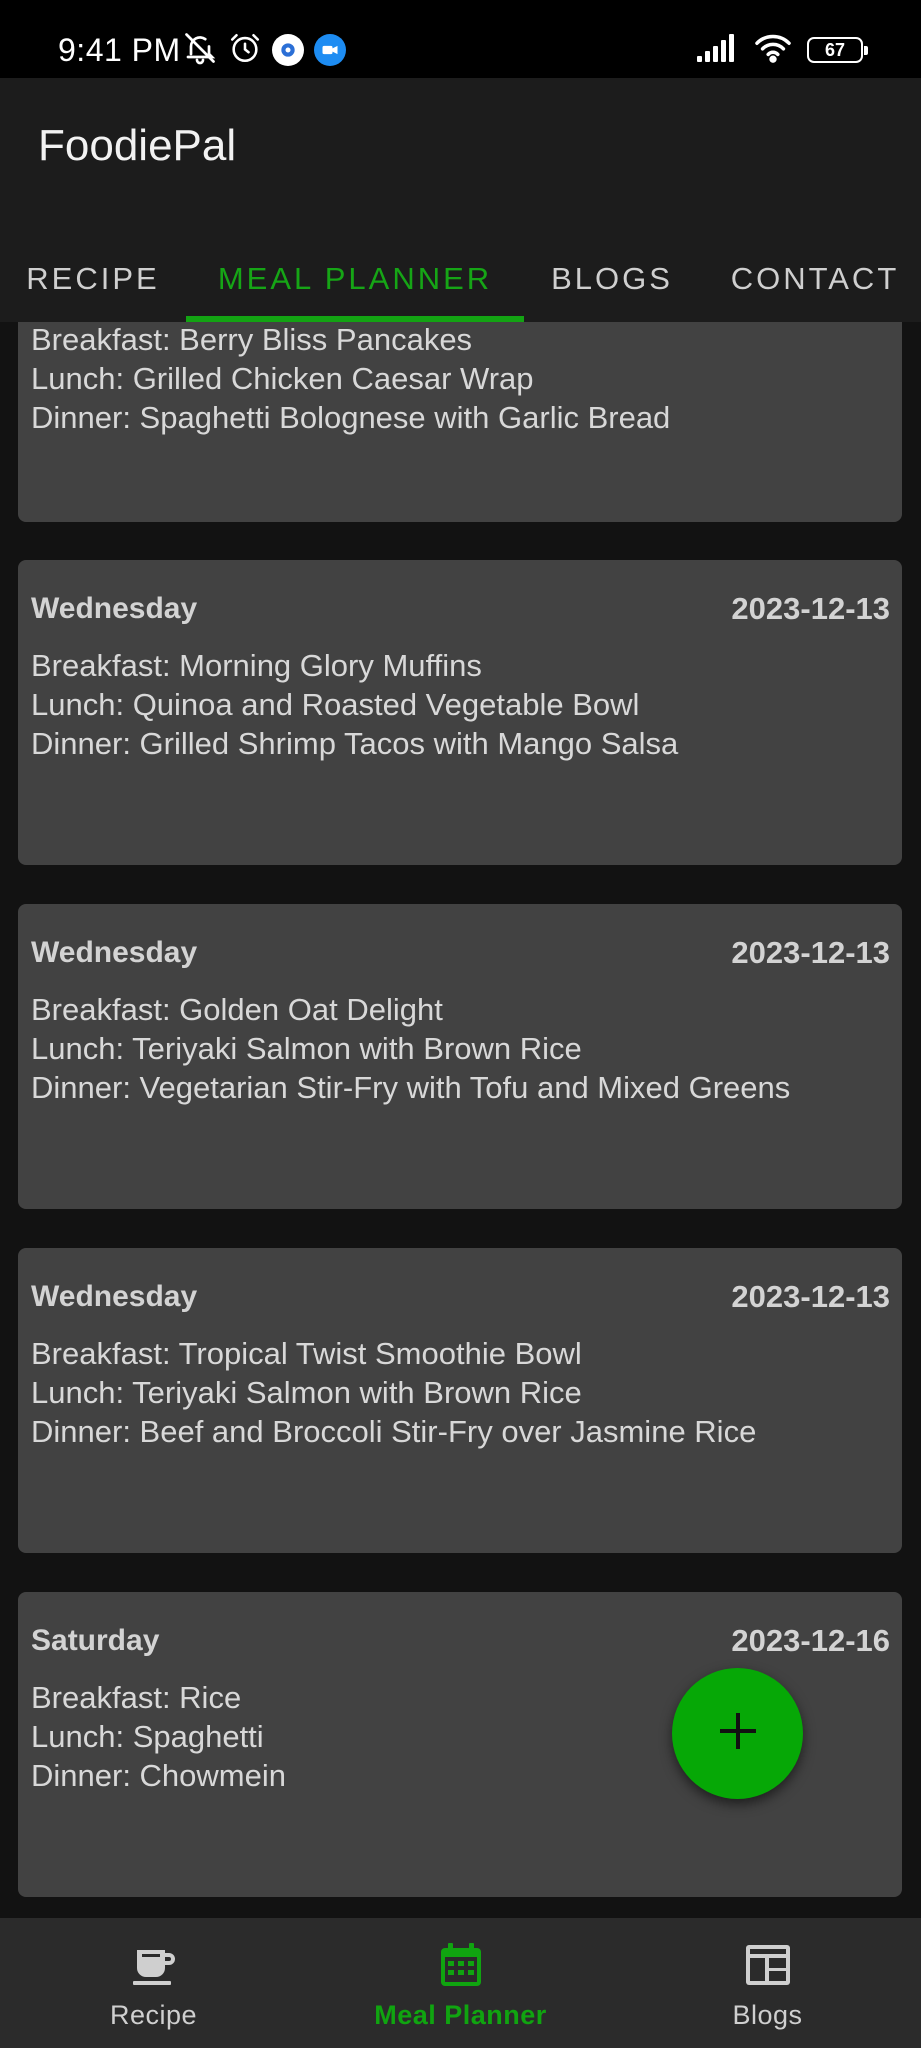 This screenshot has height=2048, width=921. Describe the element at coordinates (200, 50) in the screenshot. I see `mute-bell-icon` at that location.